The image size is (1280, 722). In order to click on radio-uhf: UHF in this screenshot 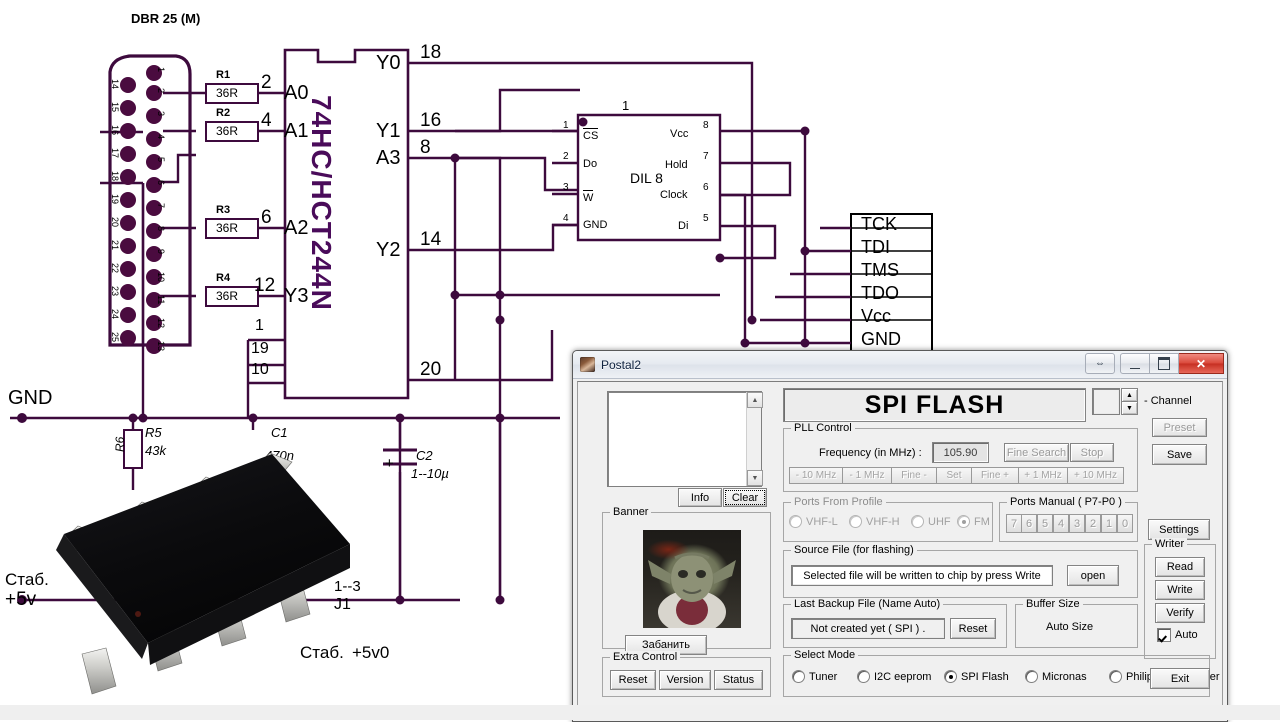, I will do `click(931, 521)`.